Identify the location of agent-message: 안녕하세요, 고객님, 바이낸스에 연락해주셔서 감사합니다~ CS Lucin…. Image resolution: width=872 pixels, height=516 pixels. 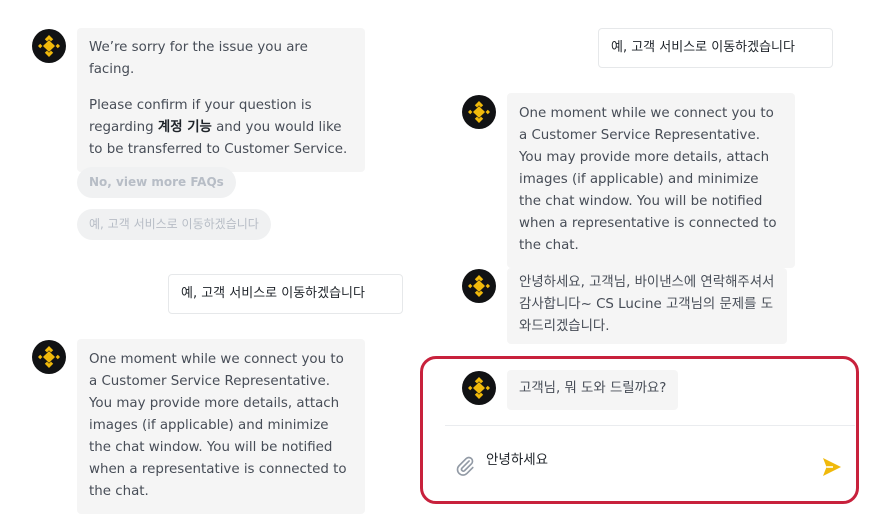
(647, 306).